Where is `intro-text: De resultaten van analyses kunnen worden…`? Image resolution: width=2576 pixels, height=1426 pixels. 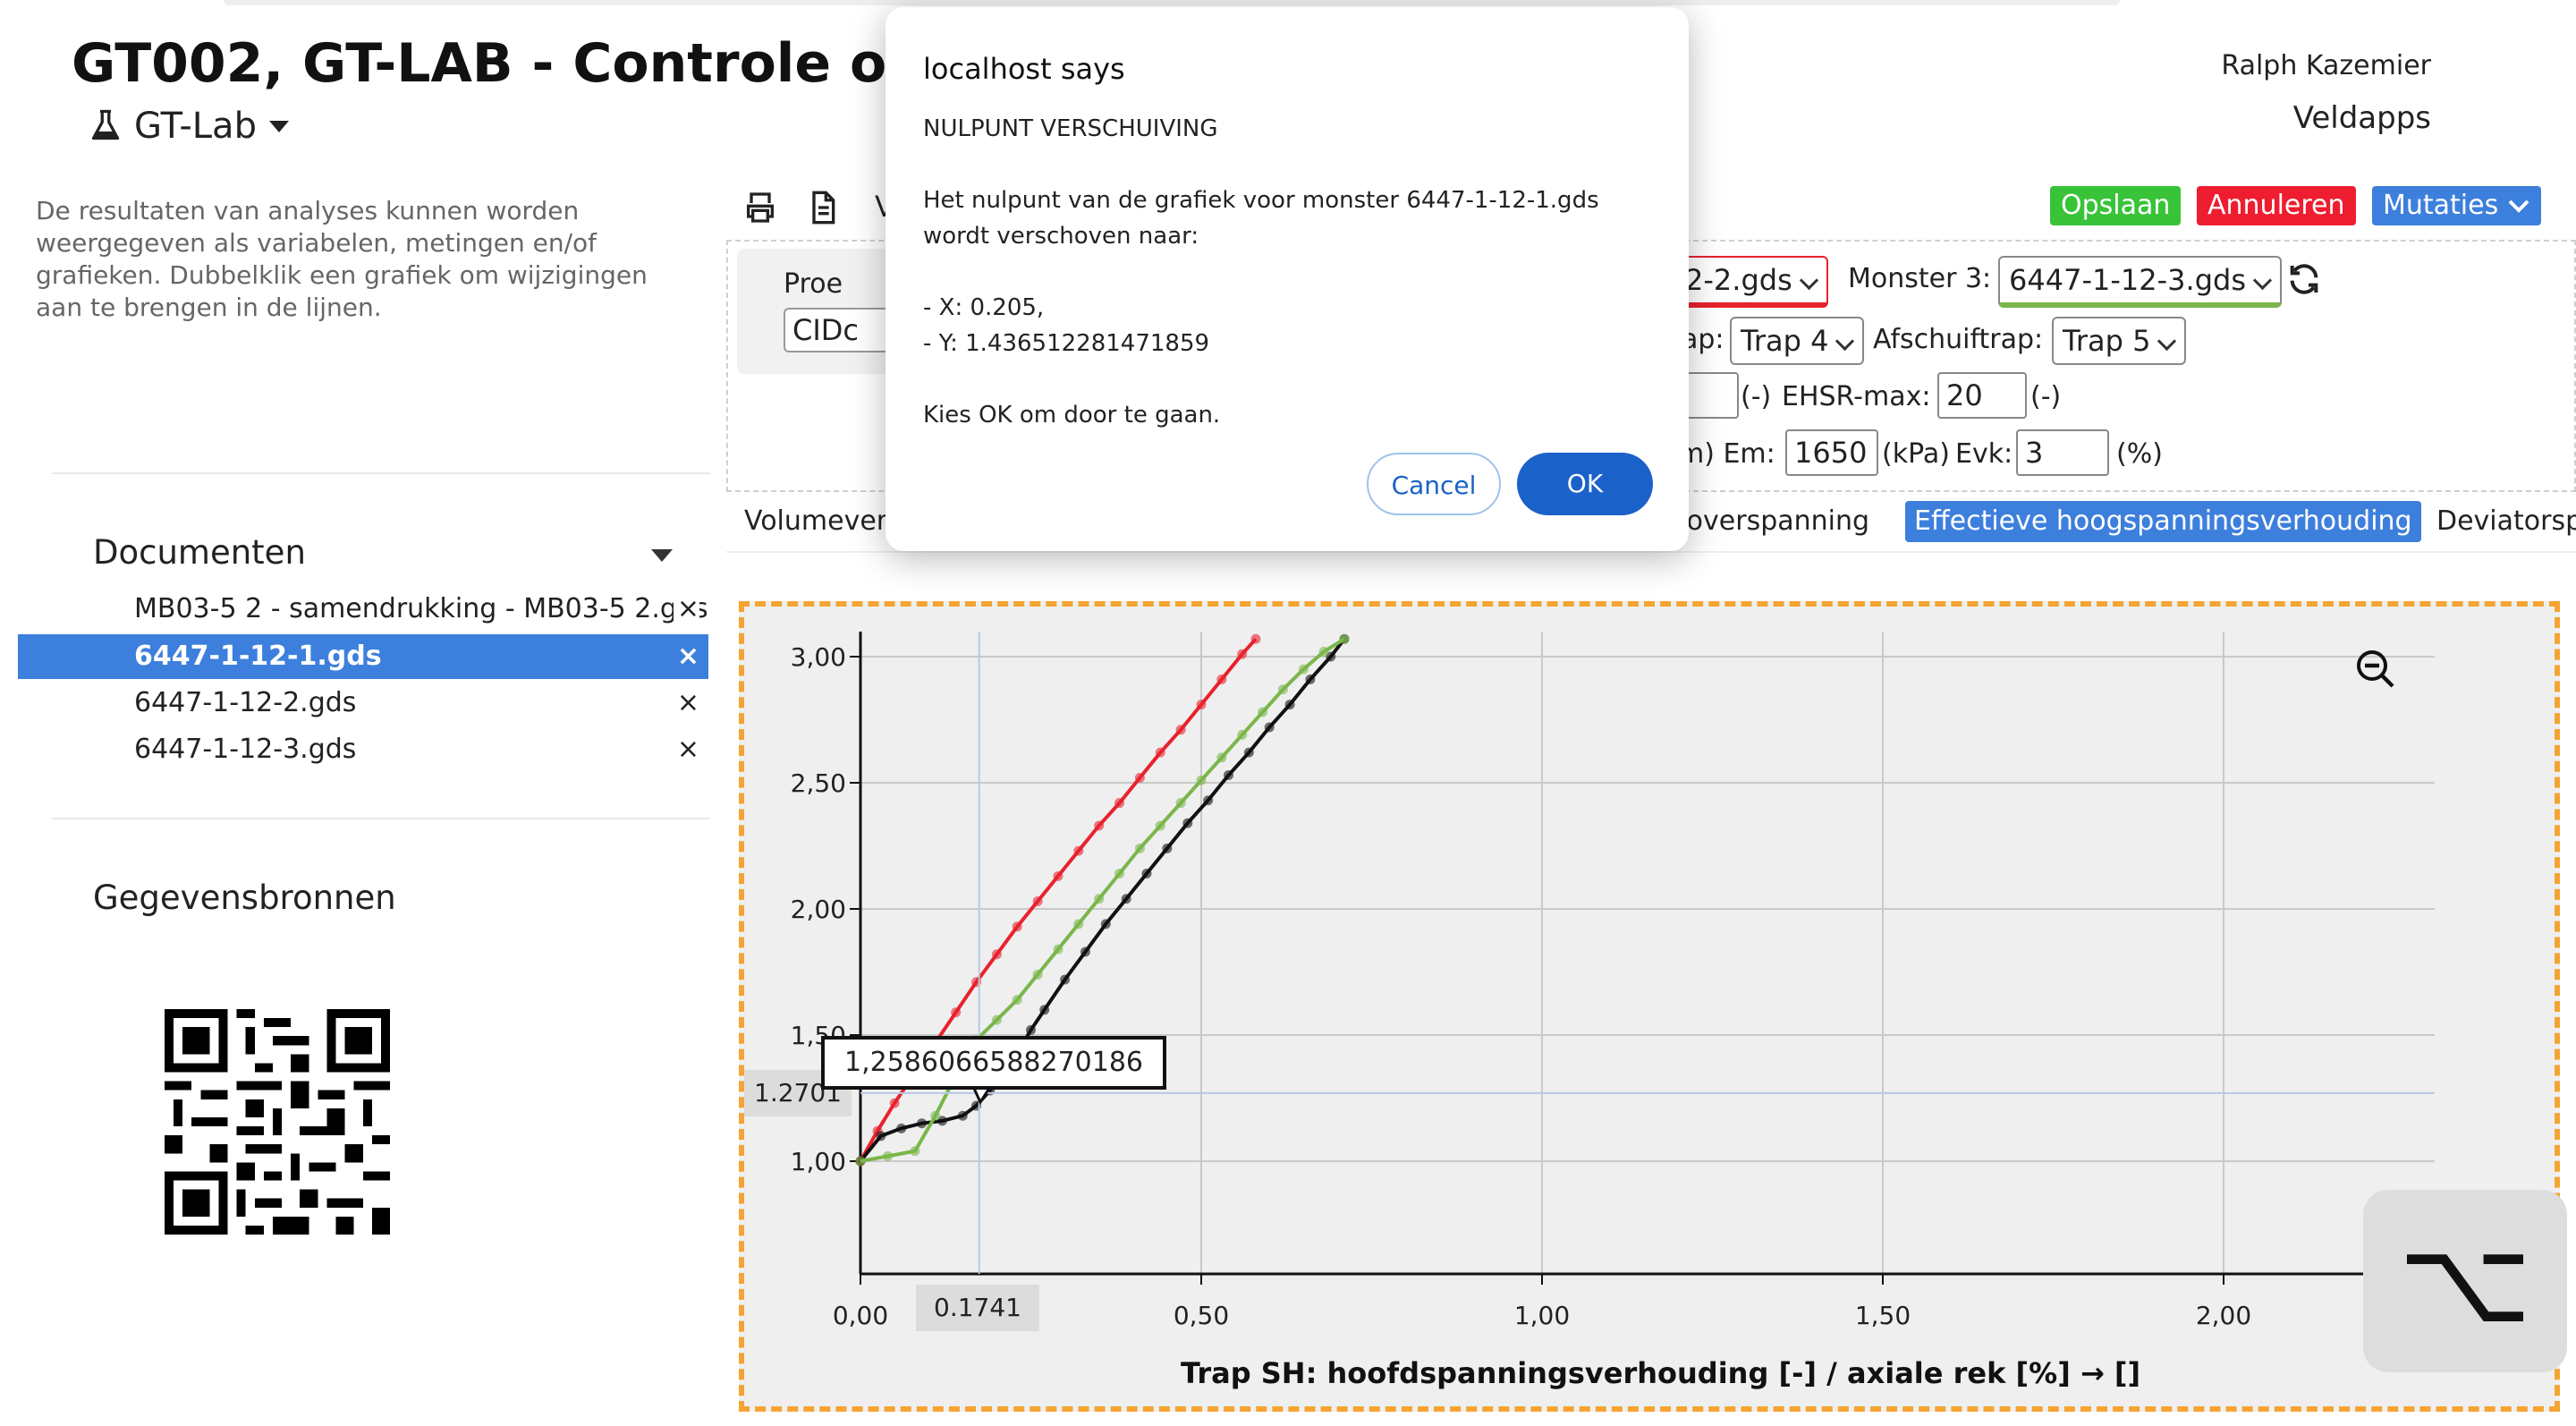
intro-text: De resultaten van analyses kunnen worden… is located at coordinates (342, 259).